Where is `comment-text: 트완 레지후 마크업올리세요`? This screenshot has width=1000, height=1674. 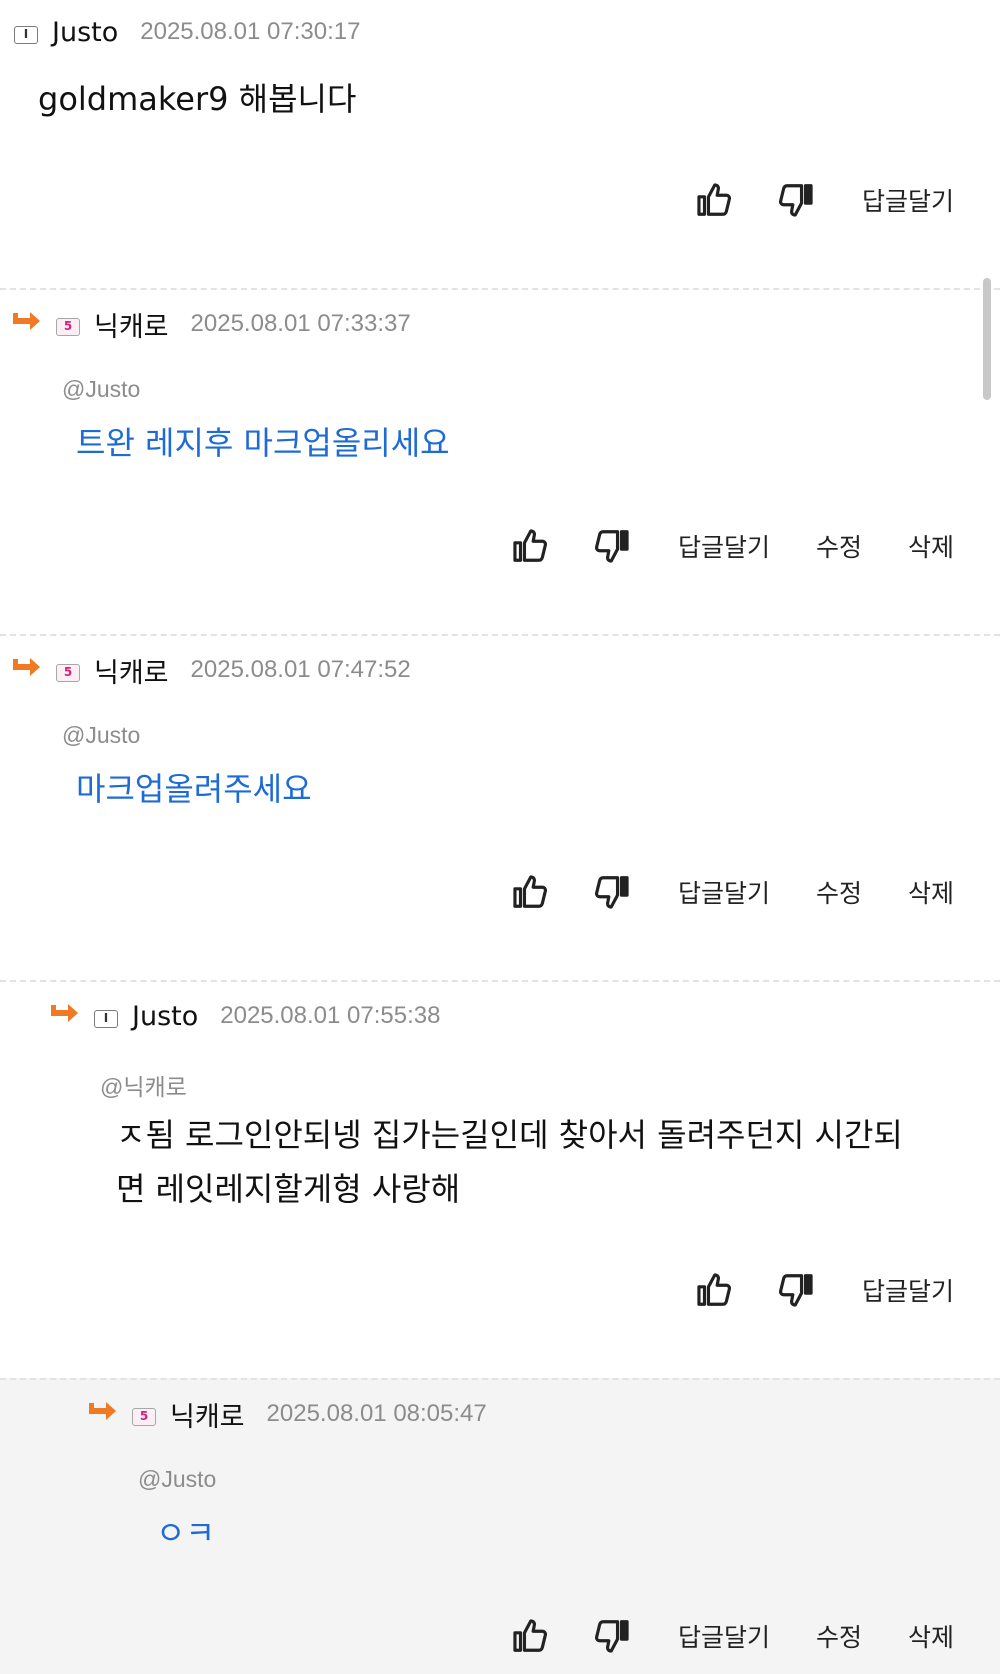
comment-text: 트완 레지후 마크업올리세요 is located at coordinates (263, 443).